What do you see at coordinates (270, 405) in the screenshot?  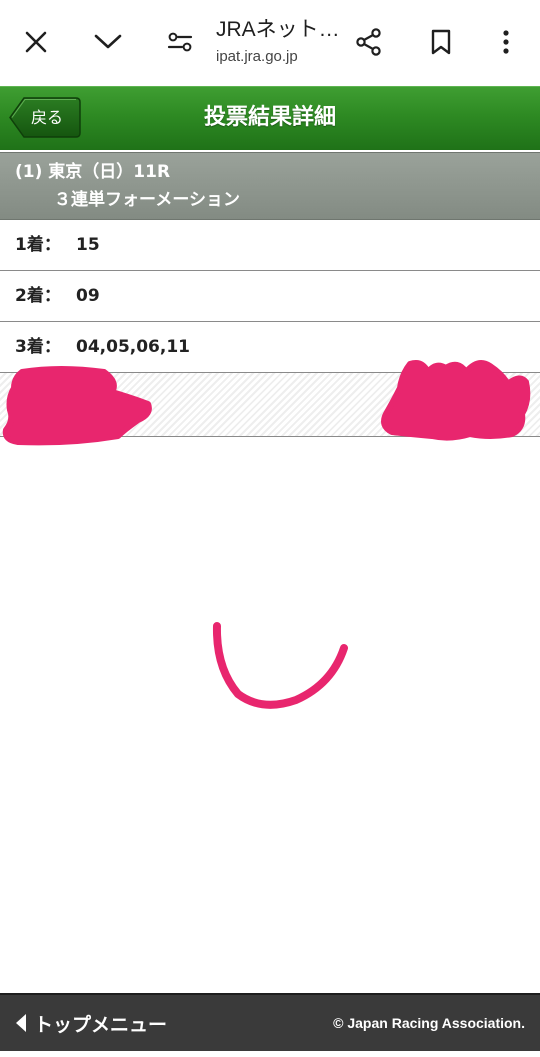 I see `amount-row` at bounding box center [270, 405].